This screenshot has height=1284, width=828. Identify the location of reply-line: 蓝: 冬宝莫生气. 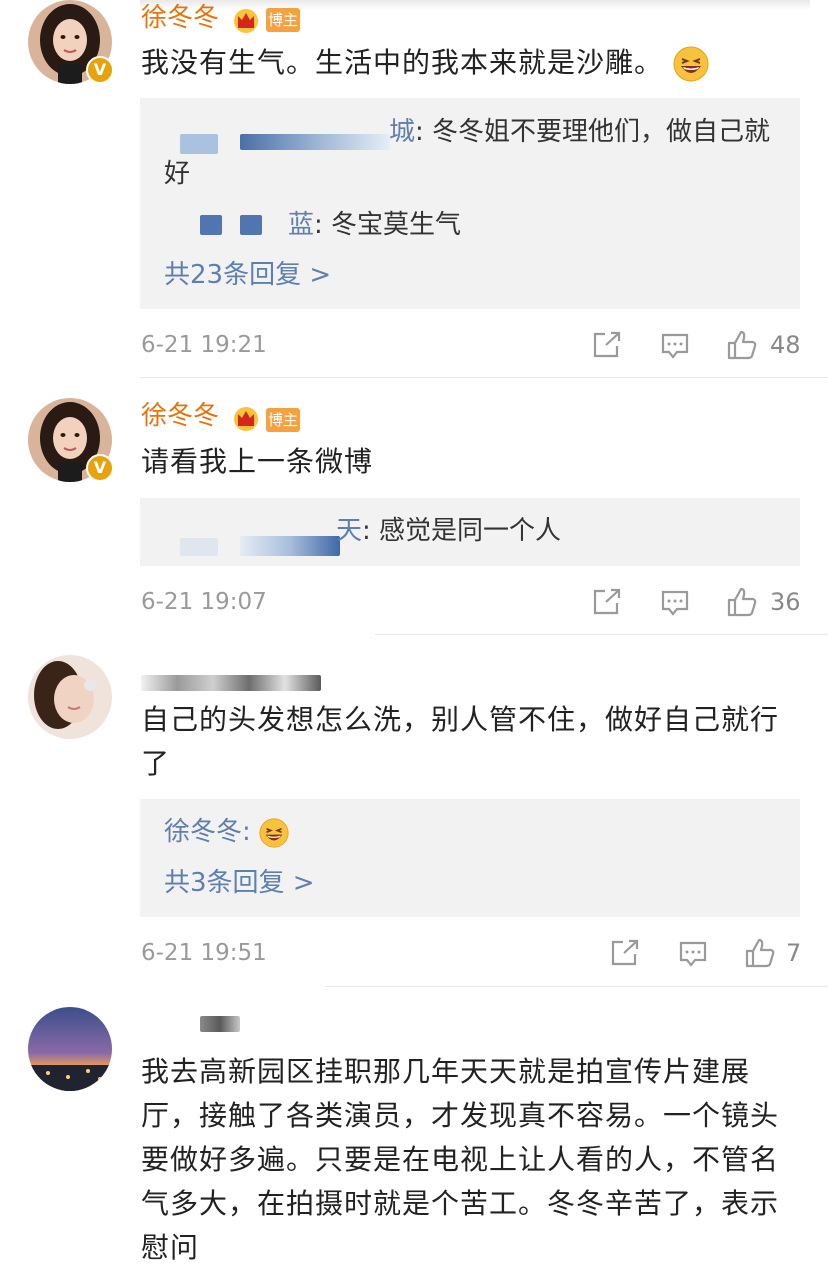
(532, 225).